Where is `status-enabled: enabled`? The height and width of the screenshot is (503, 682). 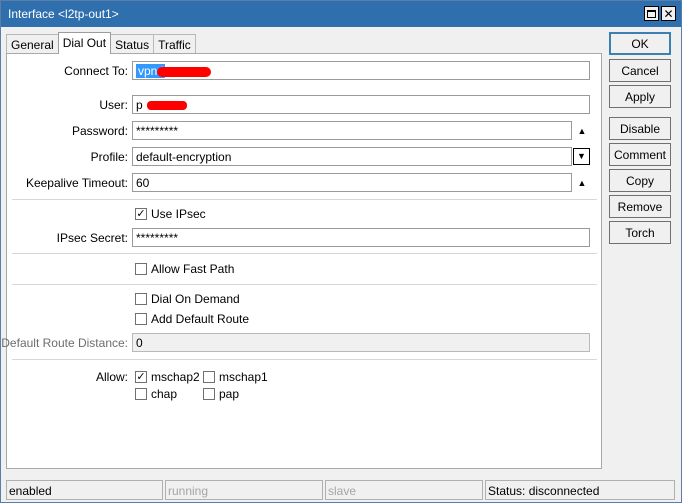 status-enabled: enabled is located at coordinates (84, 490).